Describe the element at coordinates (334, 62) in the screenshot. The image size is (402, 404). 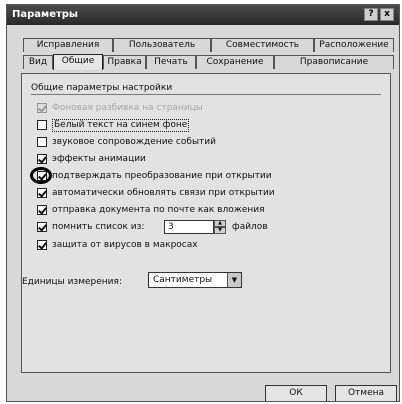
I see `tab-spelling: Правописание` at that location.